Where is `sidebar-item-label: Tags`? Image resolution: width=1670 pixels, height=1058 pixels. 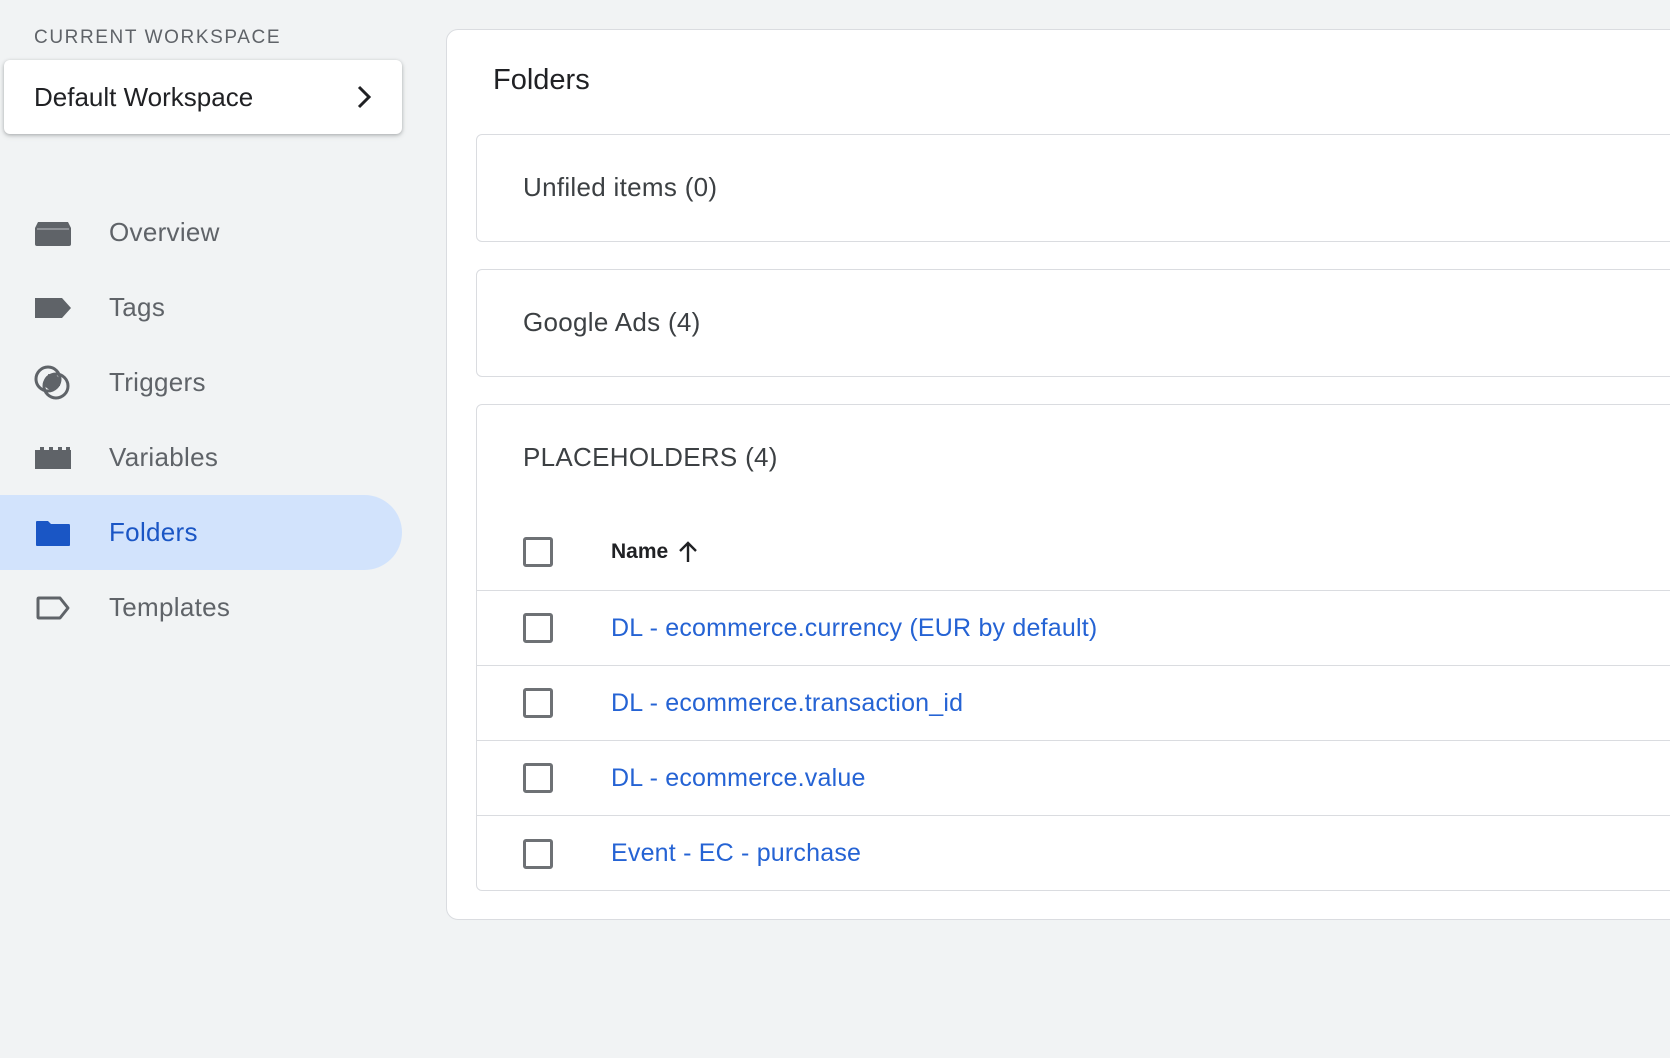 sidebar-item-label: Tags is located at coordinates (137, 307).